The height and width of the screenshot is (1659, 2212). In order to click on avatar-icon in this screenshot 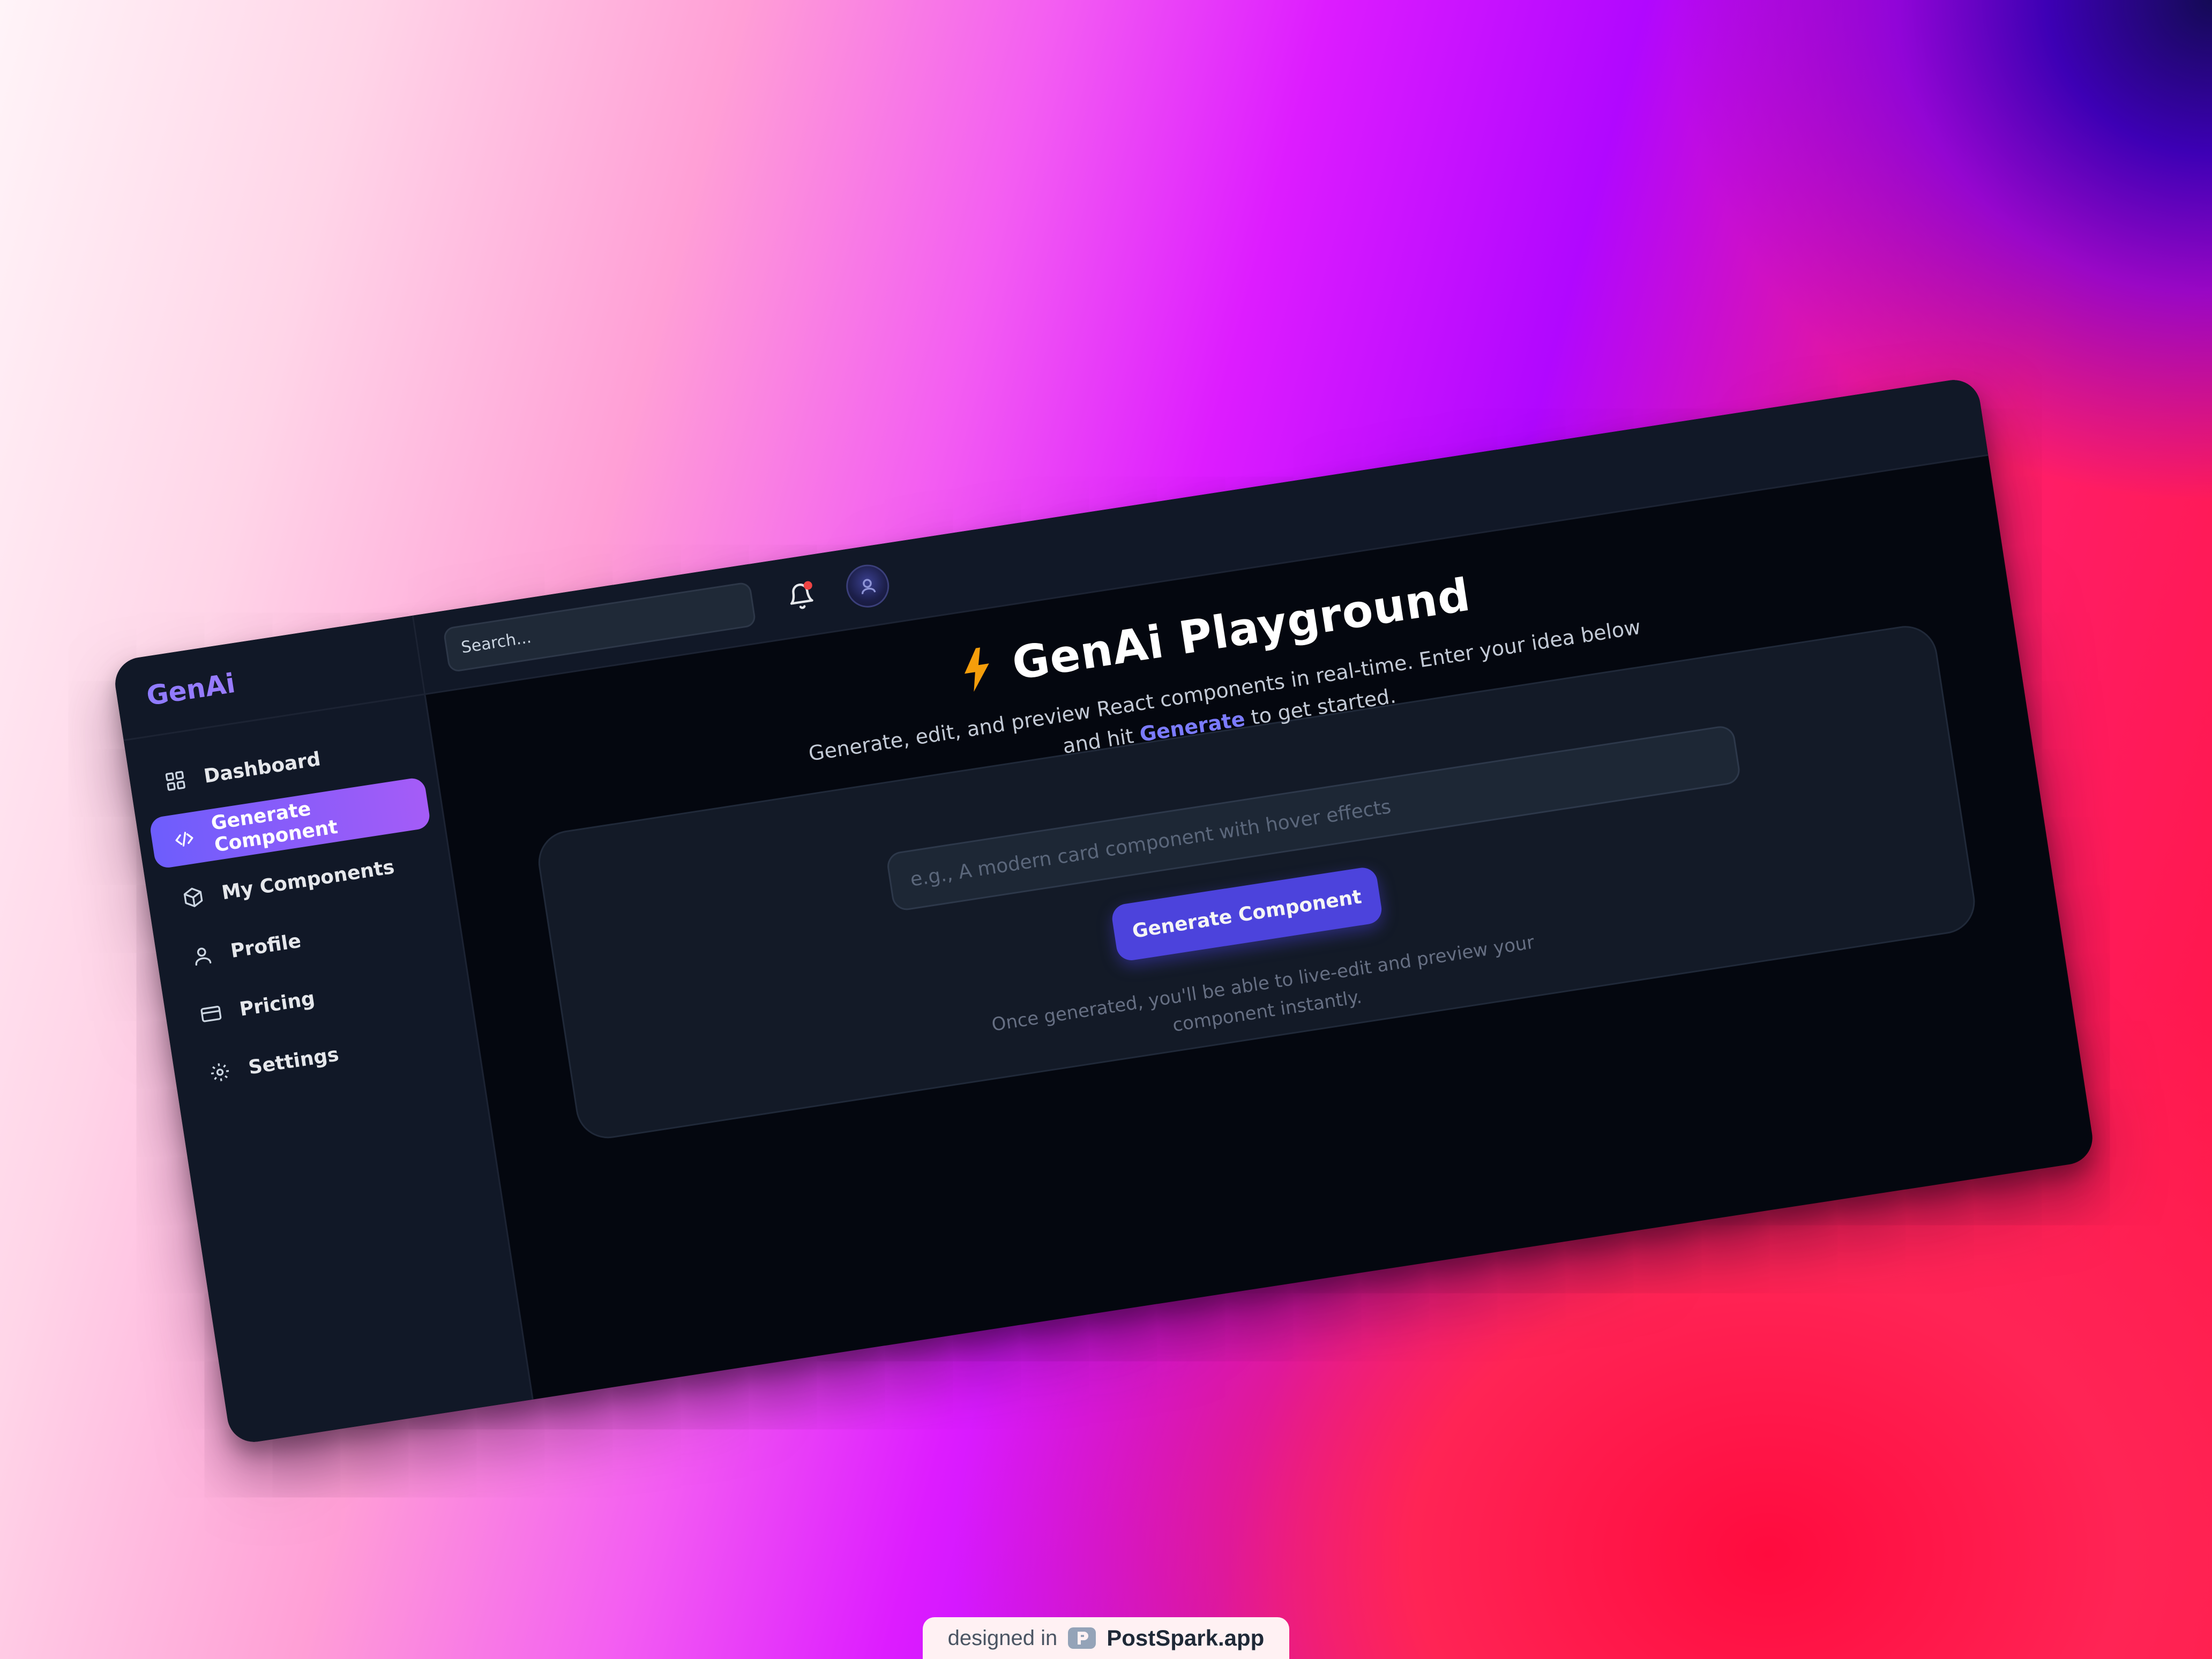, I will do `click(868, 586)`.